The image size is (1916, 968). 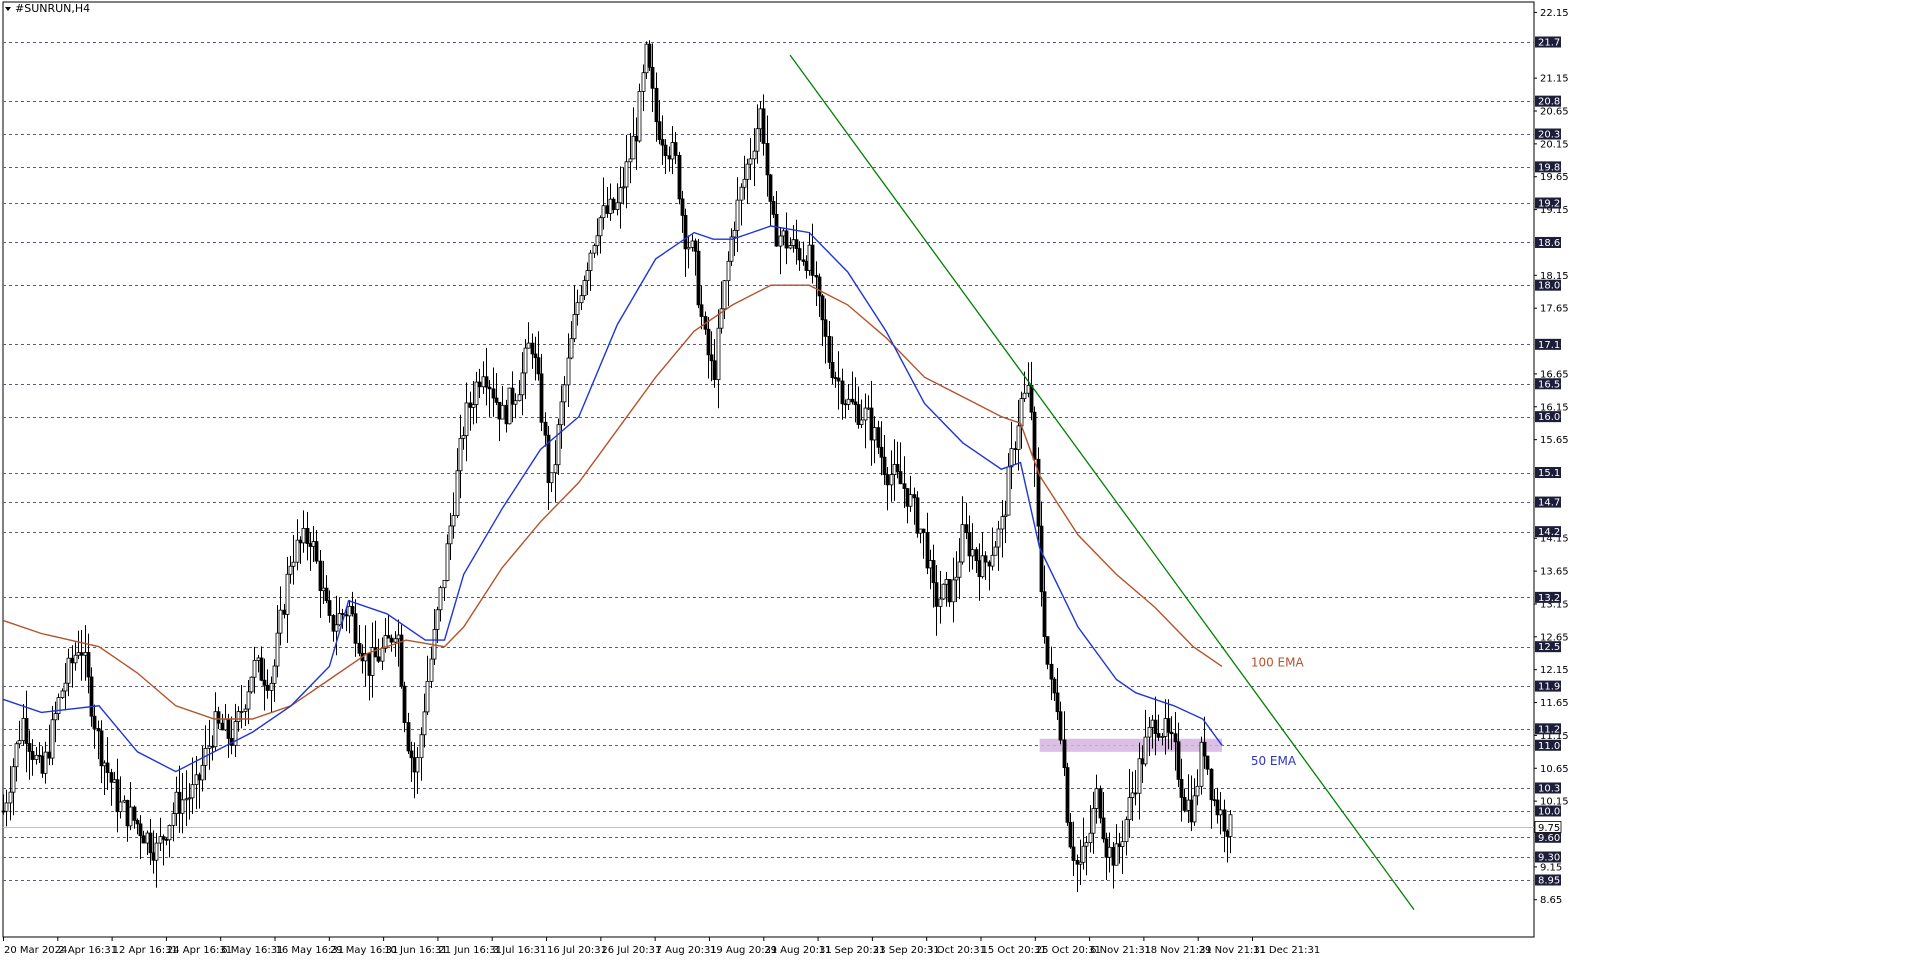 What do you see at coordinates (1554, 79) in the screenshot?
I see `y-tick-label: 21.15` at bounding box center [1554, 79].